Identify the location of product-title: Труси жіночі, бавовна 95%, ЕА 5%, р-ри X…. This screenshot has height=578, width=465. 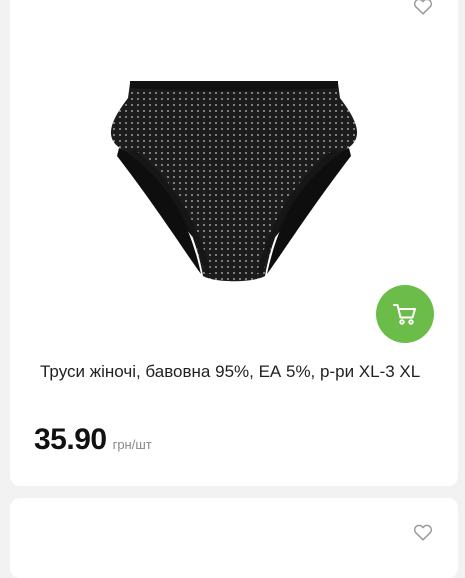
(239, 372).